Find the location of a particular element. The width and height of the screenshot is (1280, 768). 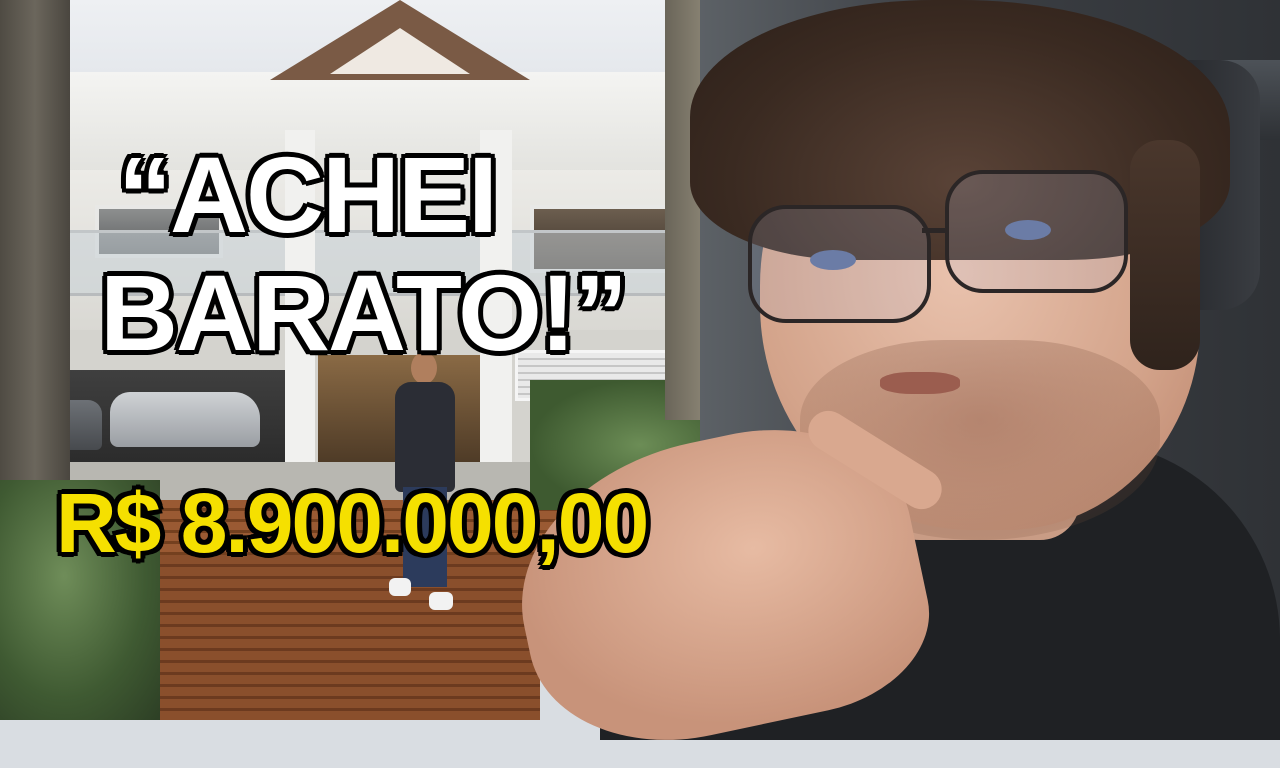

glasses-bridge is located at coordinates (935, 230).